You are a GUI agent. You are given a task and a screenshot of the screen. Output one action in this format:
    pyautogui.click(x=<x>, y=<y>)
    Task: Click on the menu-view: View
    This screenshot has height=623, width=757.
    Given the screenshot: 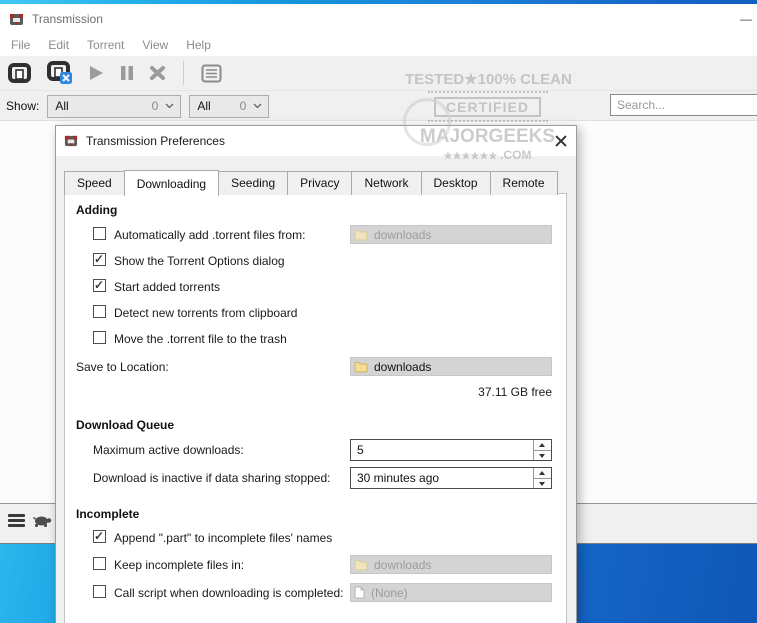 What is the action you would take?
    pyautogui.click(x=155, y=45)
    